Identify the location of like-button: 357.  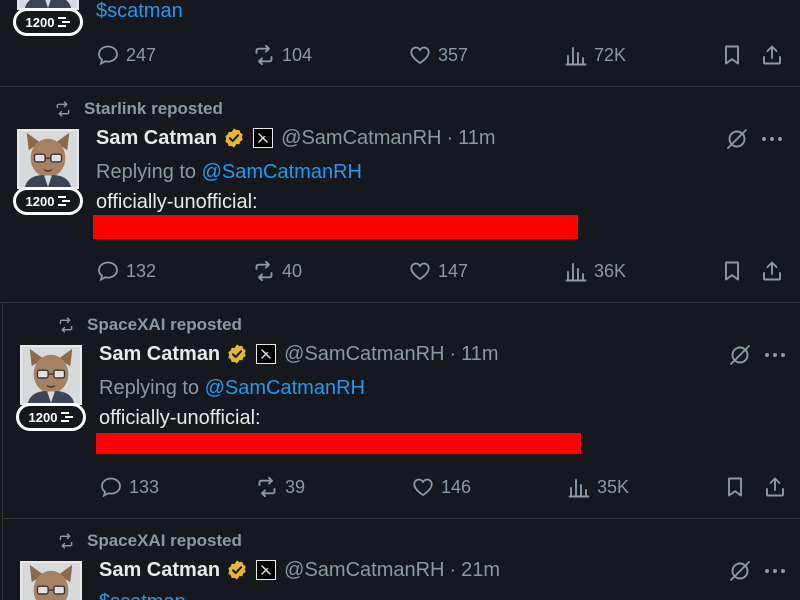
(438, 55).